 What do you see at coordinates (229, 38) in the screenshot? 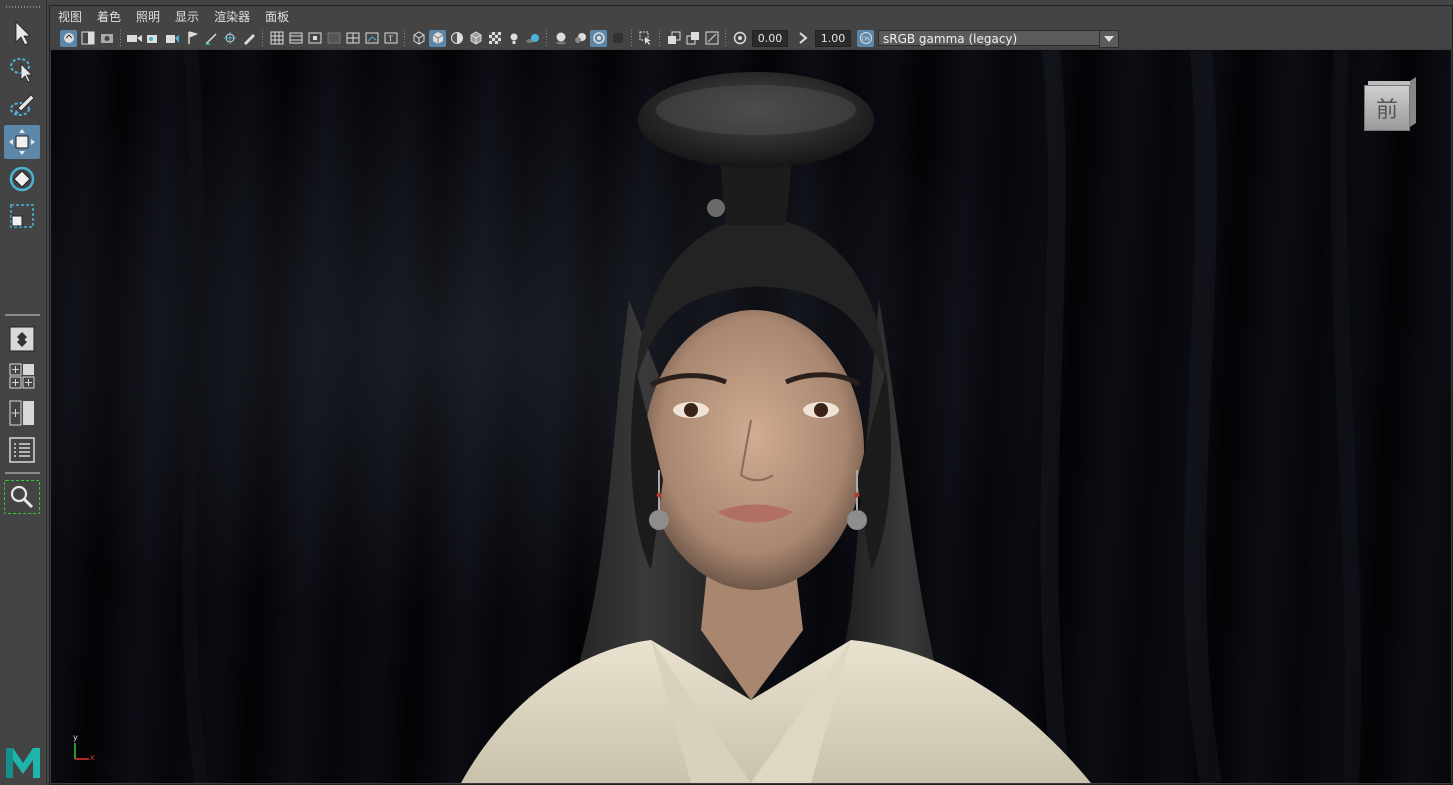
I see `xray-joints-button` at bounding box center [229, 38].